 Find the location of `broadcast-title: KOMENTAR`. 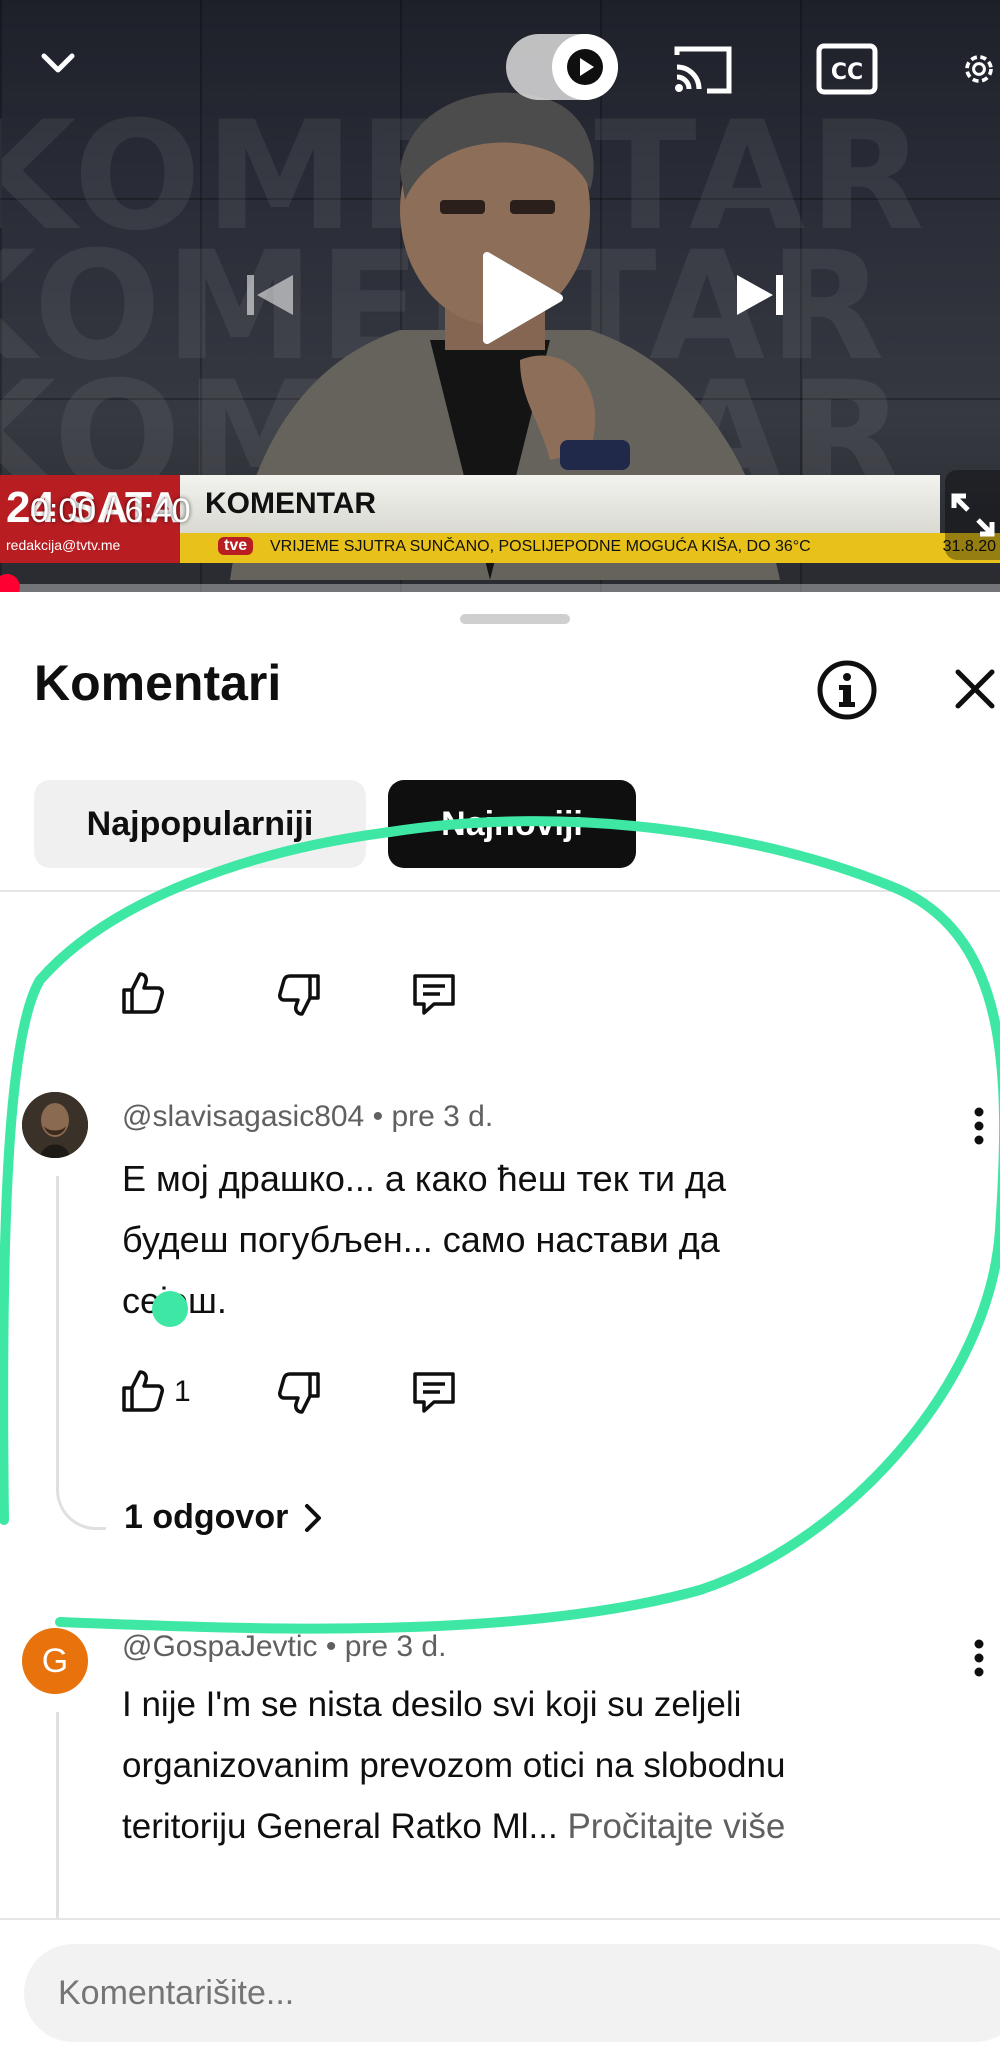

broadcast-title: KOMENTAR is located at coordinates (291, 503).